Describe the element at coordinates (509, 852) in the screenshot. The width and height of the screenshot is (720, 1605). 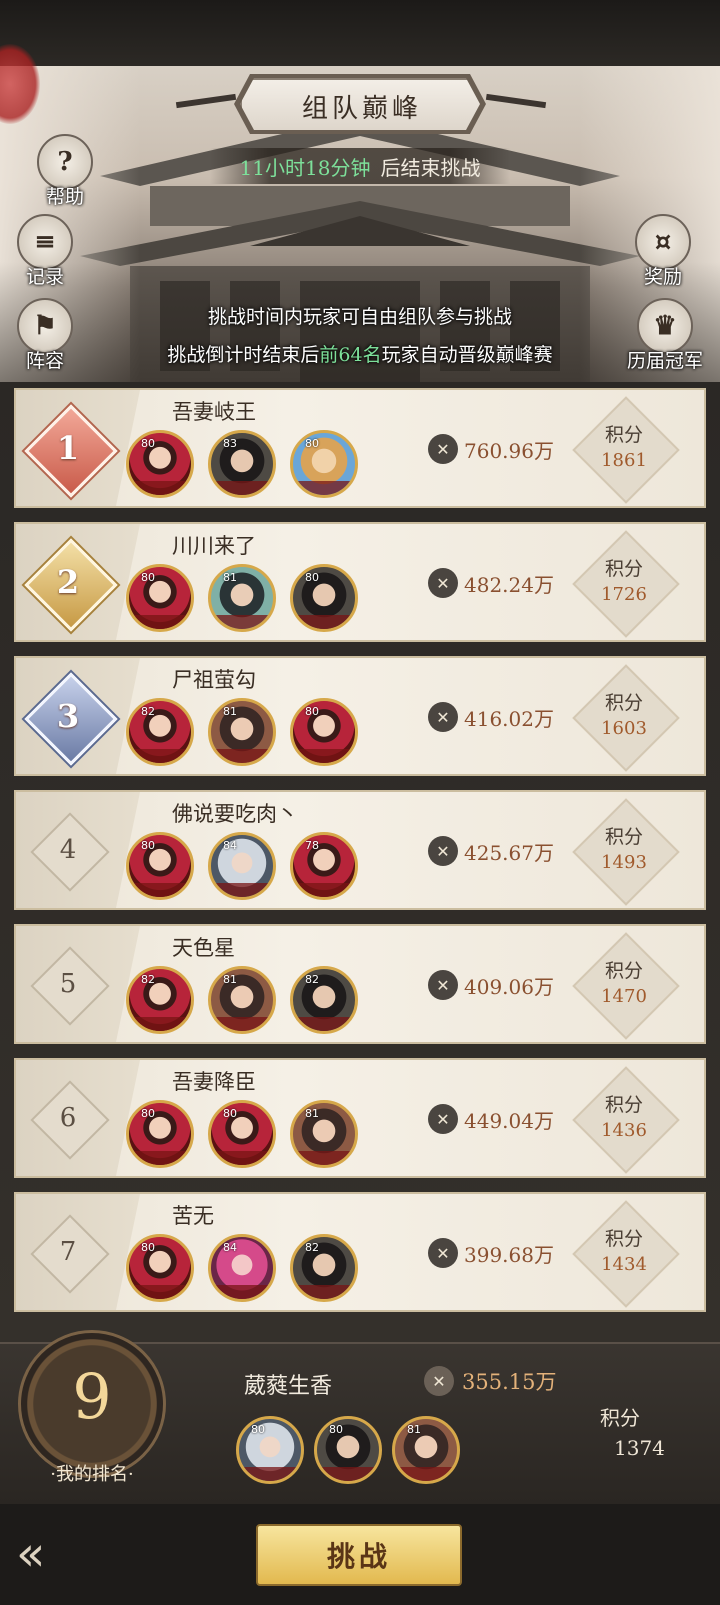
I see `power-value: 425.67万` at that location.